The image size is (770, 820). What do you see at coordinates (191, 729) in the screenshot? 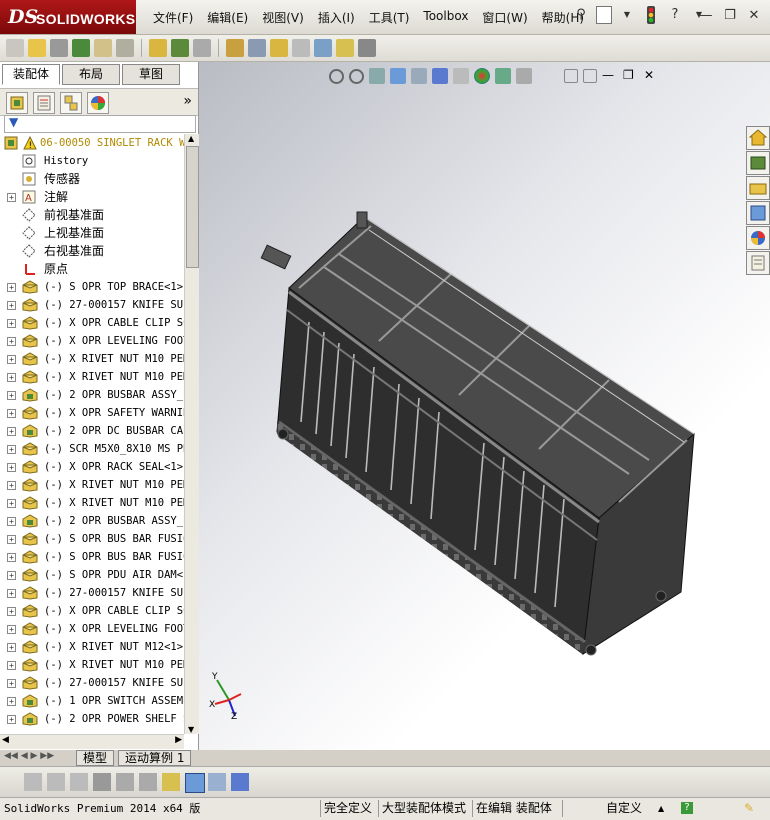
I see `scroll-down-icon: ▼` at bounding box center [191, 729].